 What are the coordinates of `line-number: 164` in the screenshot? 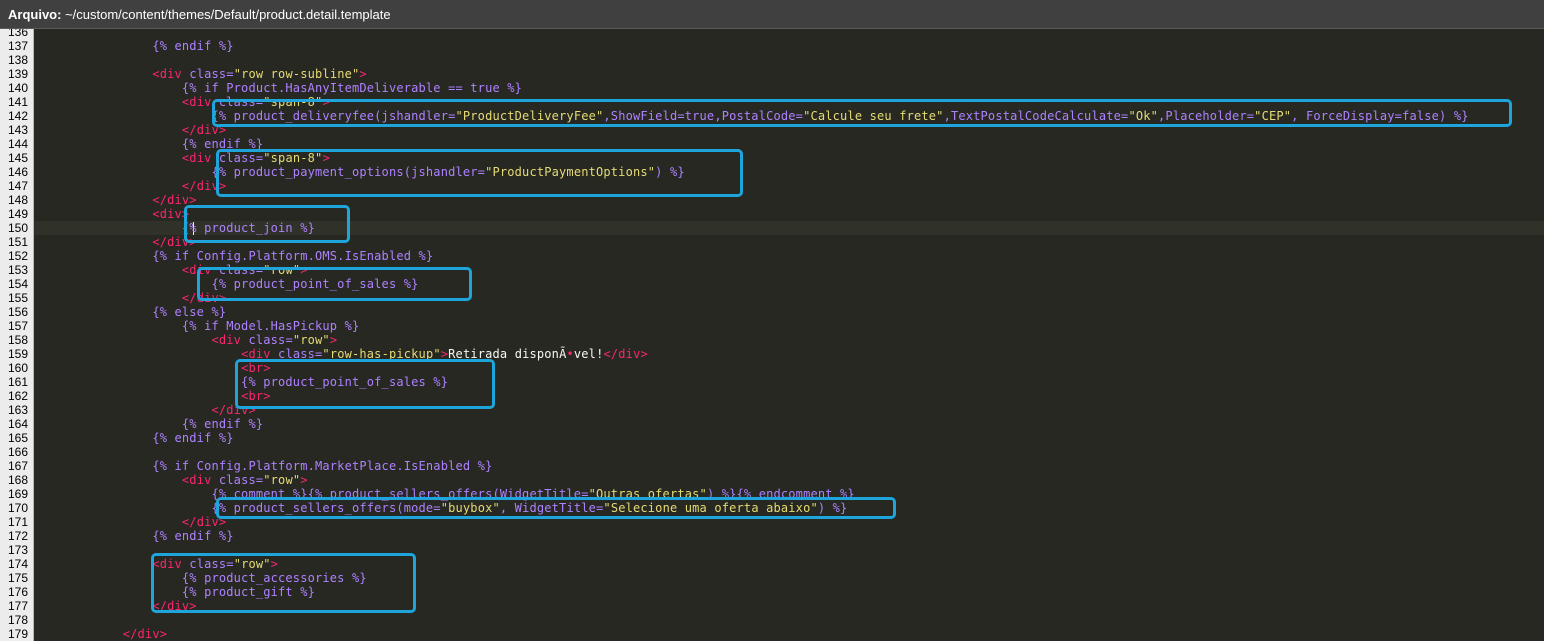 It's located at (17, 424).